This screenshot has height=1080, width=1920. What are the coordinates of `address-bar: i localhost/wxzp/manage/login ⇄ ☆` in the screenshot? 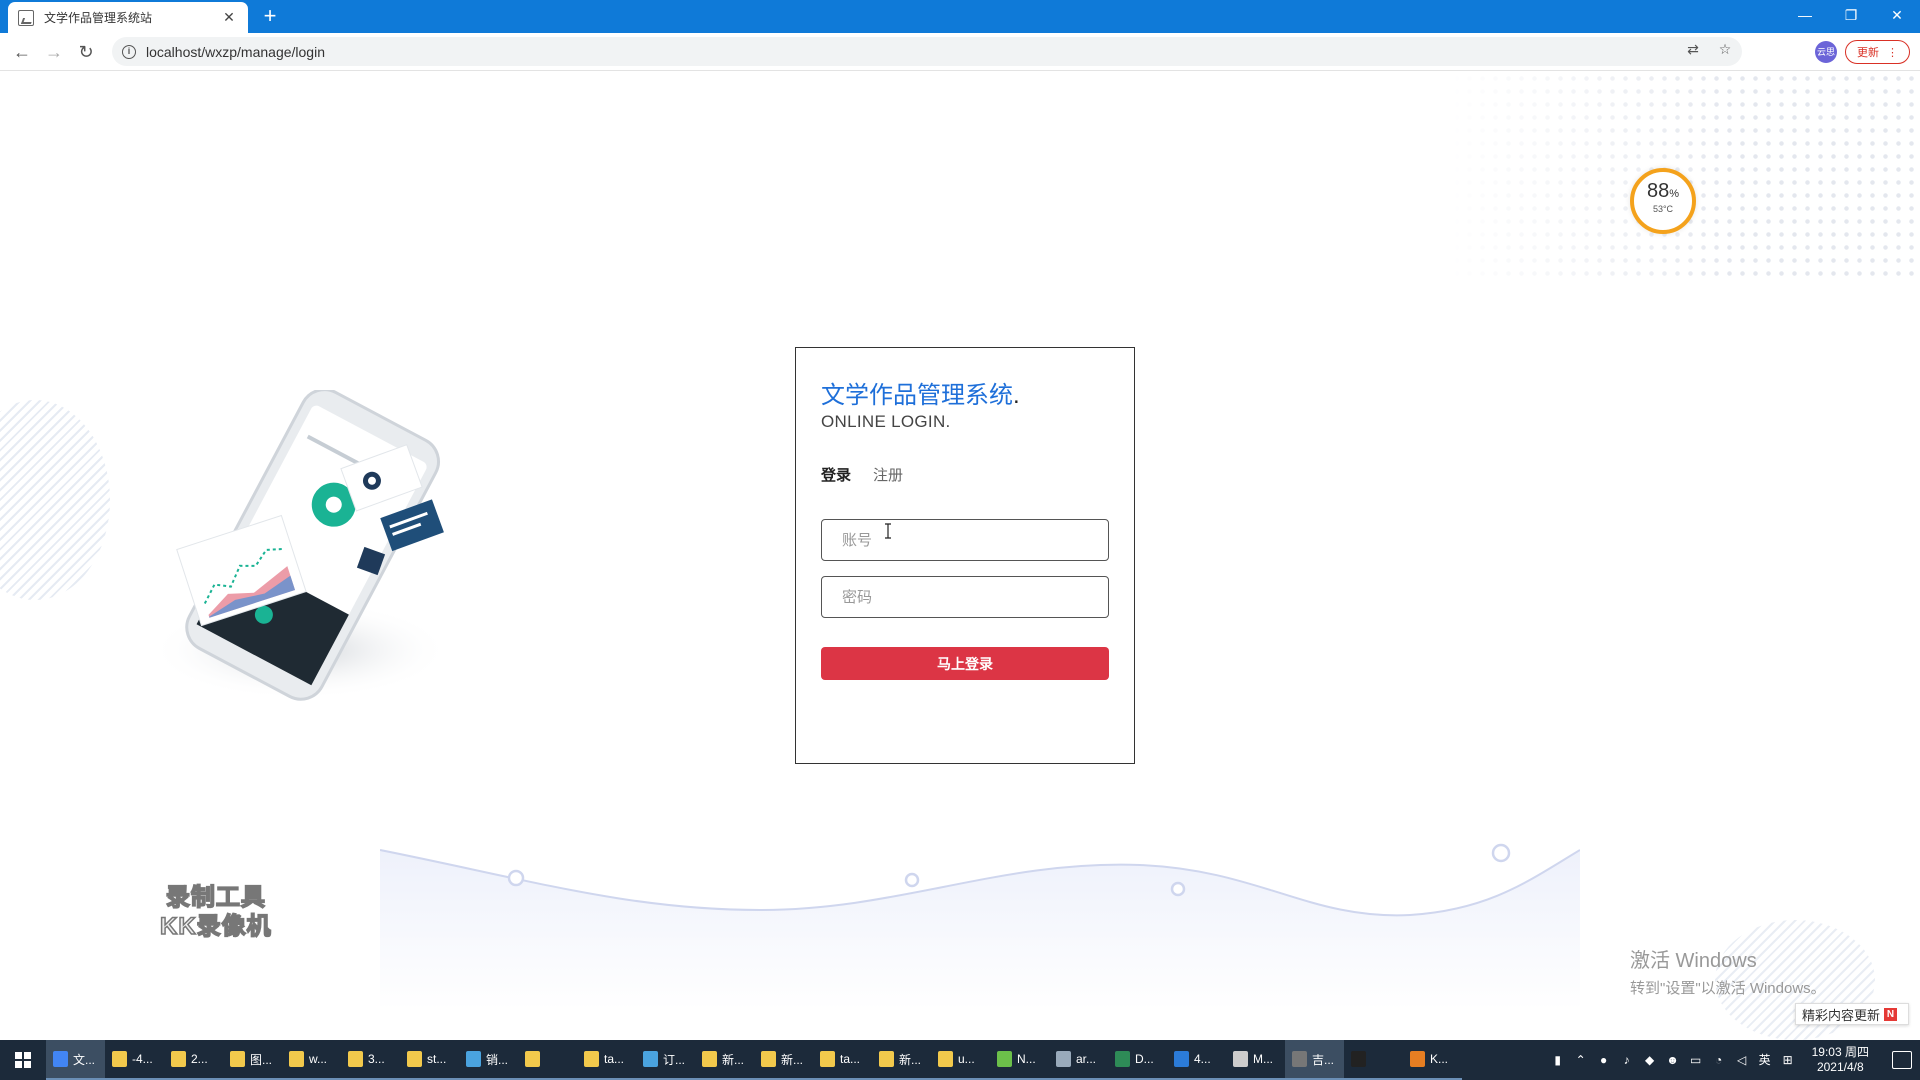 It's located at (927, 51).